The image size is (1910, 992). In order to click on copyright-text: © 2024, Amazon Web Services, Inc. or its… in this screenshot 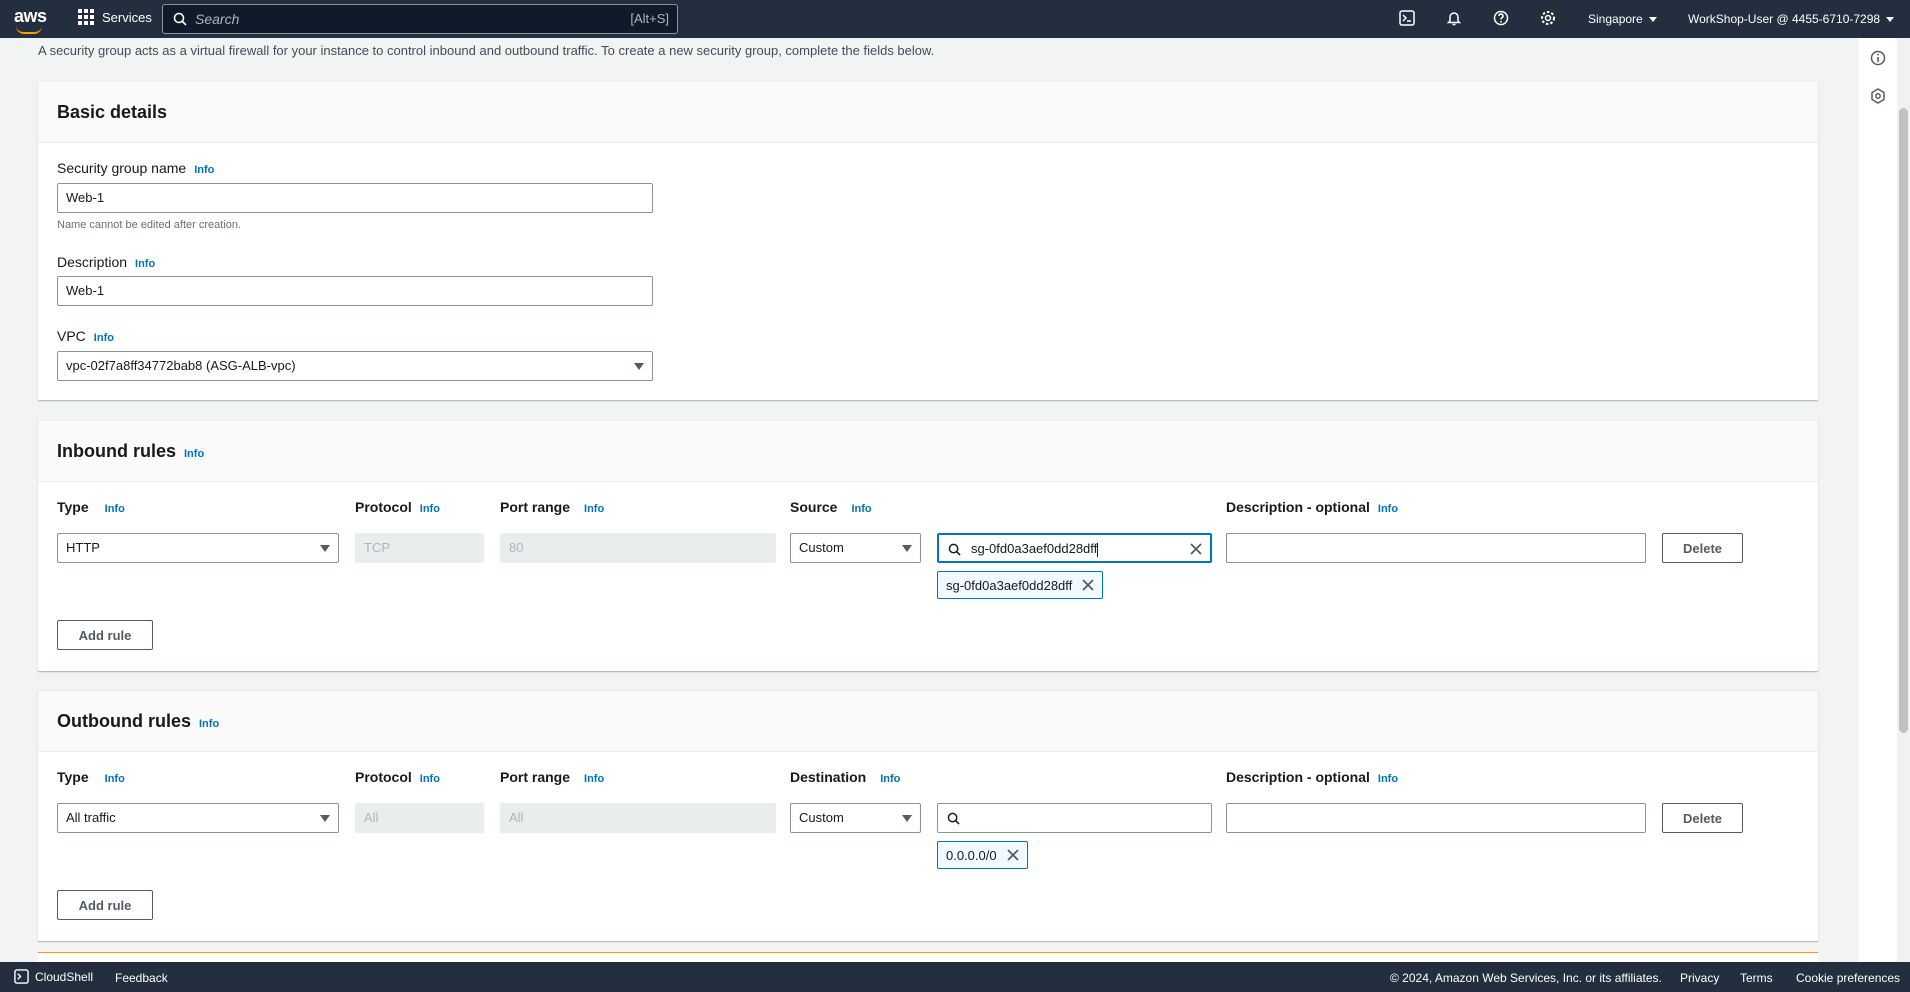, I will do `click(1526, 978)`.